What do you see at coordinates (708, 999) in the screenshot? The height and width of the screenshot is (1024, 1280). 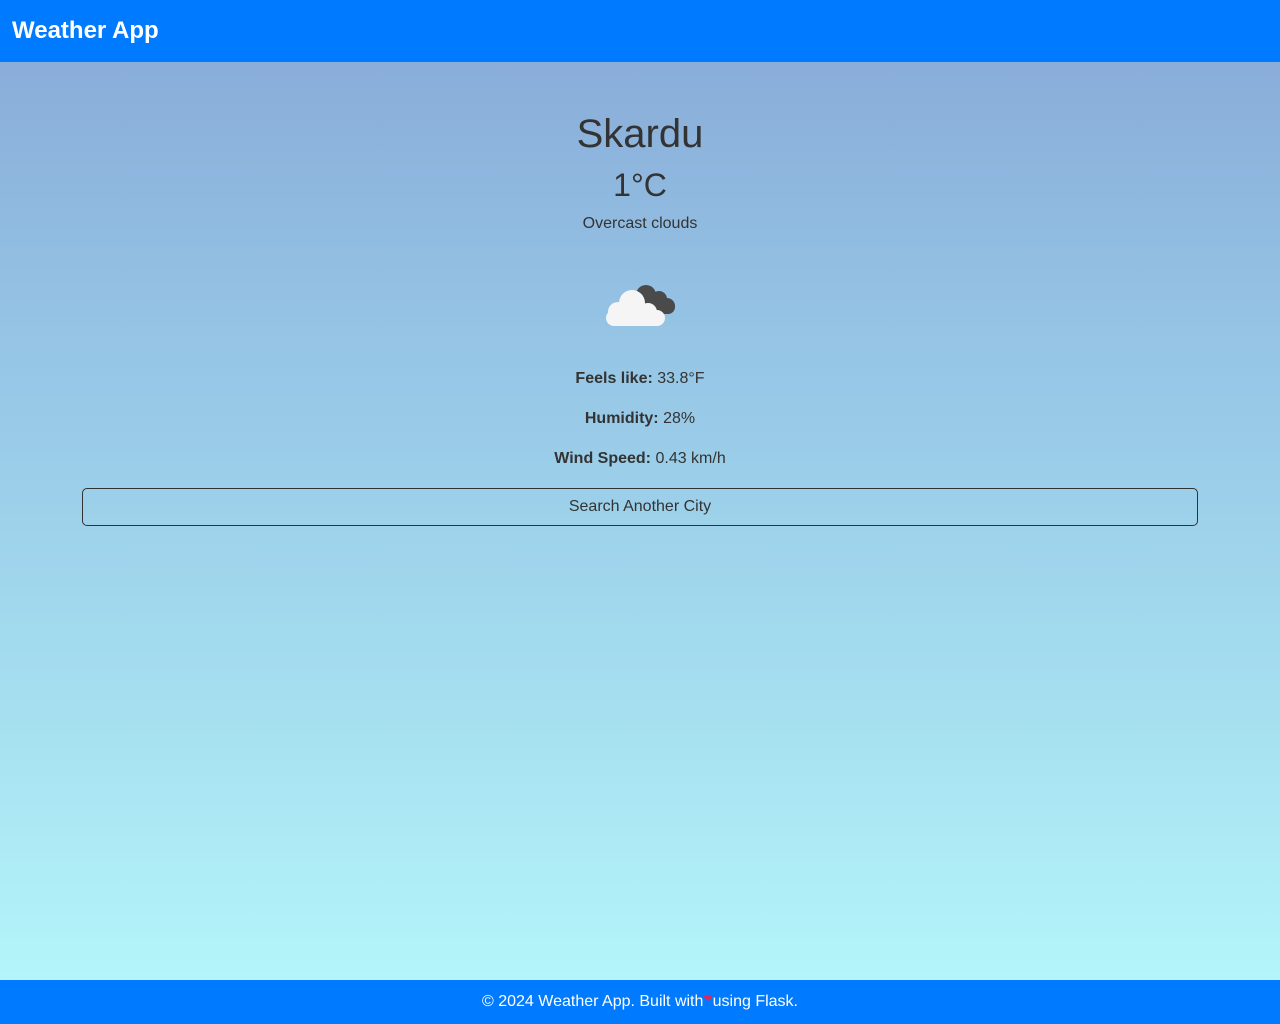 I see `heart-icon: ❤` at bounding box center [708, 999].